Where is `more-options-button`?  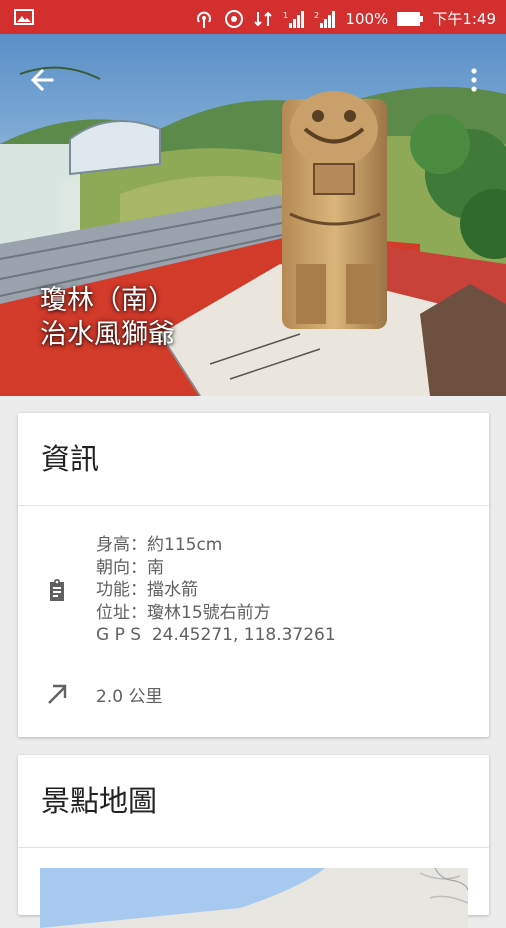
more-options-button is located at coordinates (474, 80).